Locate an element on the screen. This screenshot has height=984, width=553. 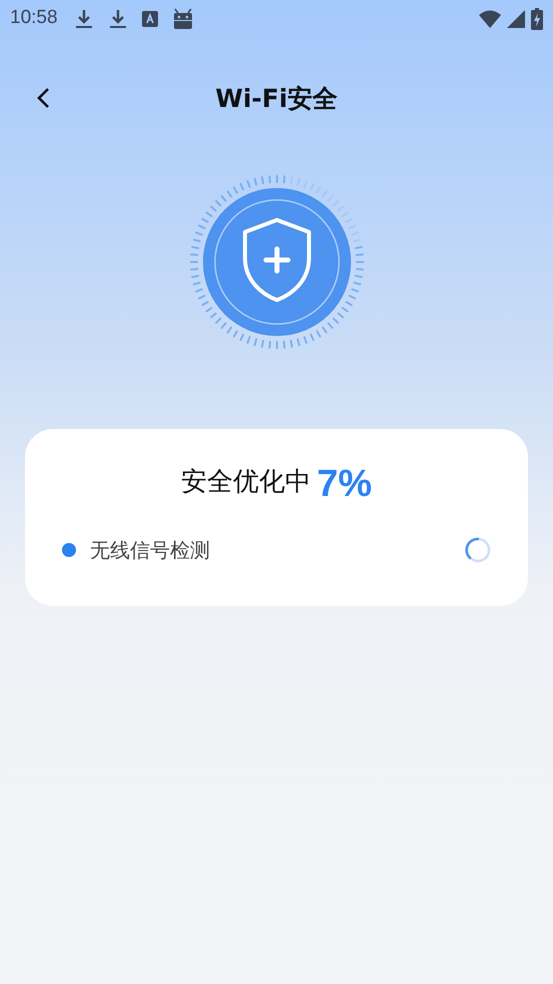
signal-icon is located at coordinates (516, 19).